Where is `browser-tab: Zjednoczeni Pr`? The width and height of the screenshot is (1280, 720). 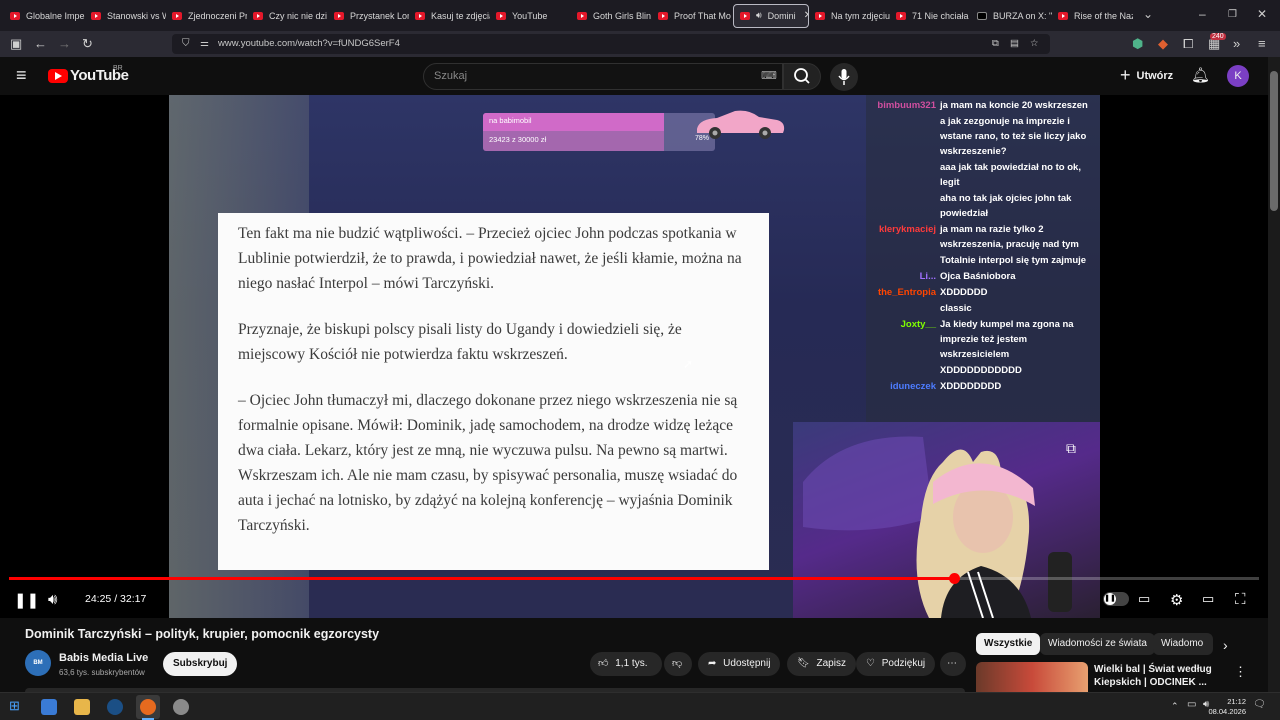
browser-tab: Zjednoczeni Pr is located at coordinates (206, 16).